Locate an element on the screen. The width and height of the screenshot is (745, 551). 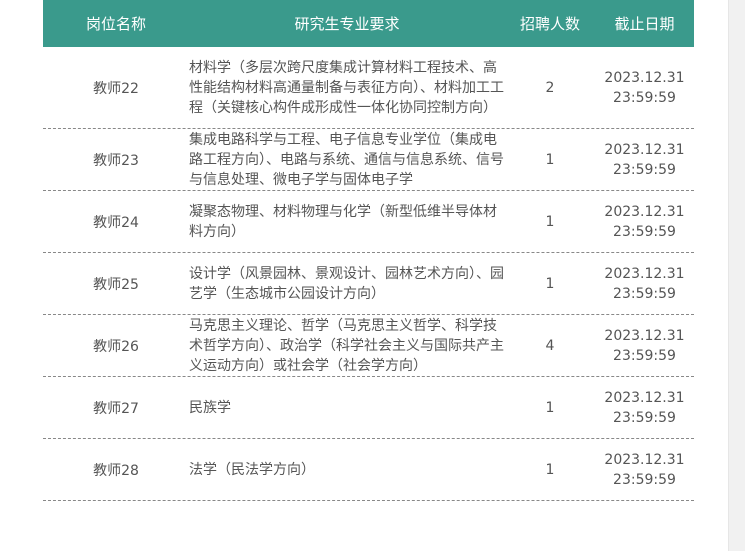
header-major-requirement: 研究生专业要求 is located at coordinates (347, 24).